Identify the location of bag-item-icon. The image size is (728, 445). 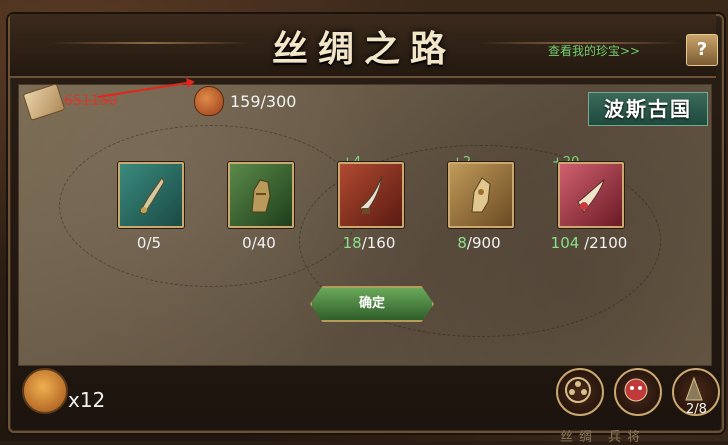
(45, 391).